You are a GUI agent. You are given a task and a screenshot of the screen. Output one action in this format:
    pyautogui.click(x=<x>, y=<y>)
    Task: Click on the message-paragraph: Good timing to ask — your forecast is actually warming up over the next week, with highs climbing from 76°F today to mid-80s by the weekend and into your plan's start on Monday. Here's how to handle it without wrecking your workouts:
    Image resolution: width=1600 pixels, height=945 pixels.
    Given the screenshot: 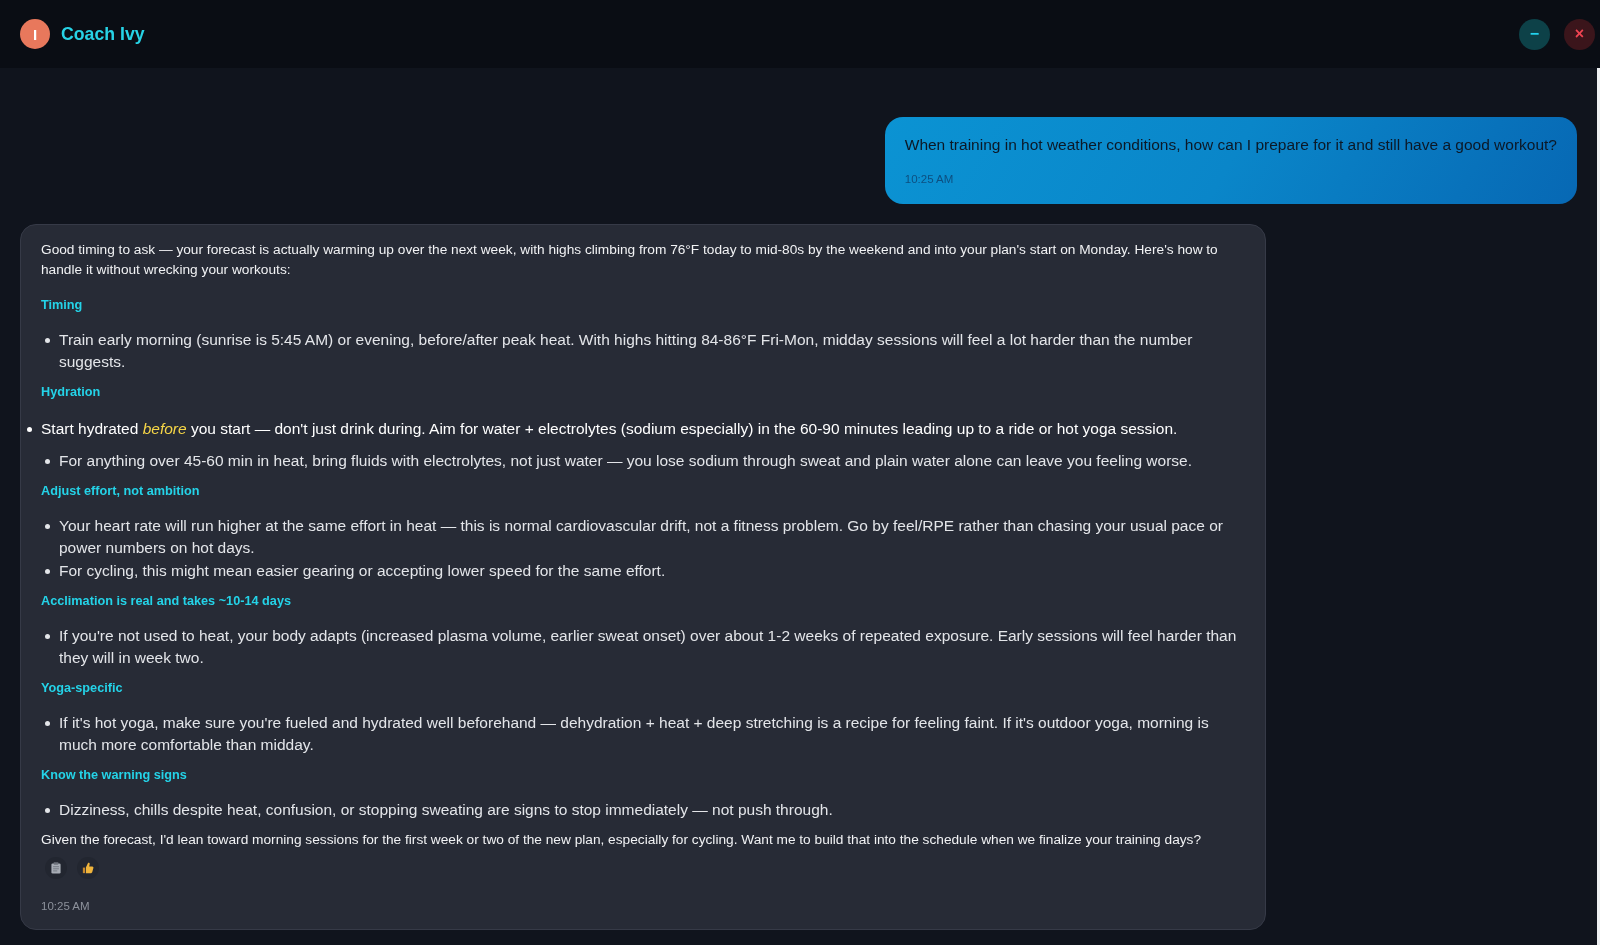 What is the action you would take?
    pyautogui.click(x=630, y=260)
    